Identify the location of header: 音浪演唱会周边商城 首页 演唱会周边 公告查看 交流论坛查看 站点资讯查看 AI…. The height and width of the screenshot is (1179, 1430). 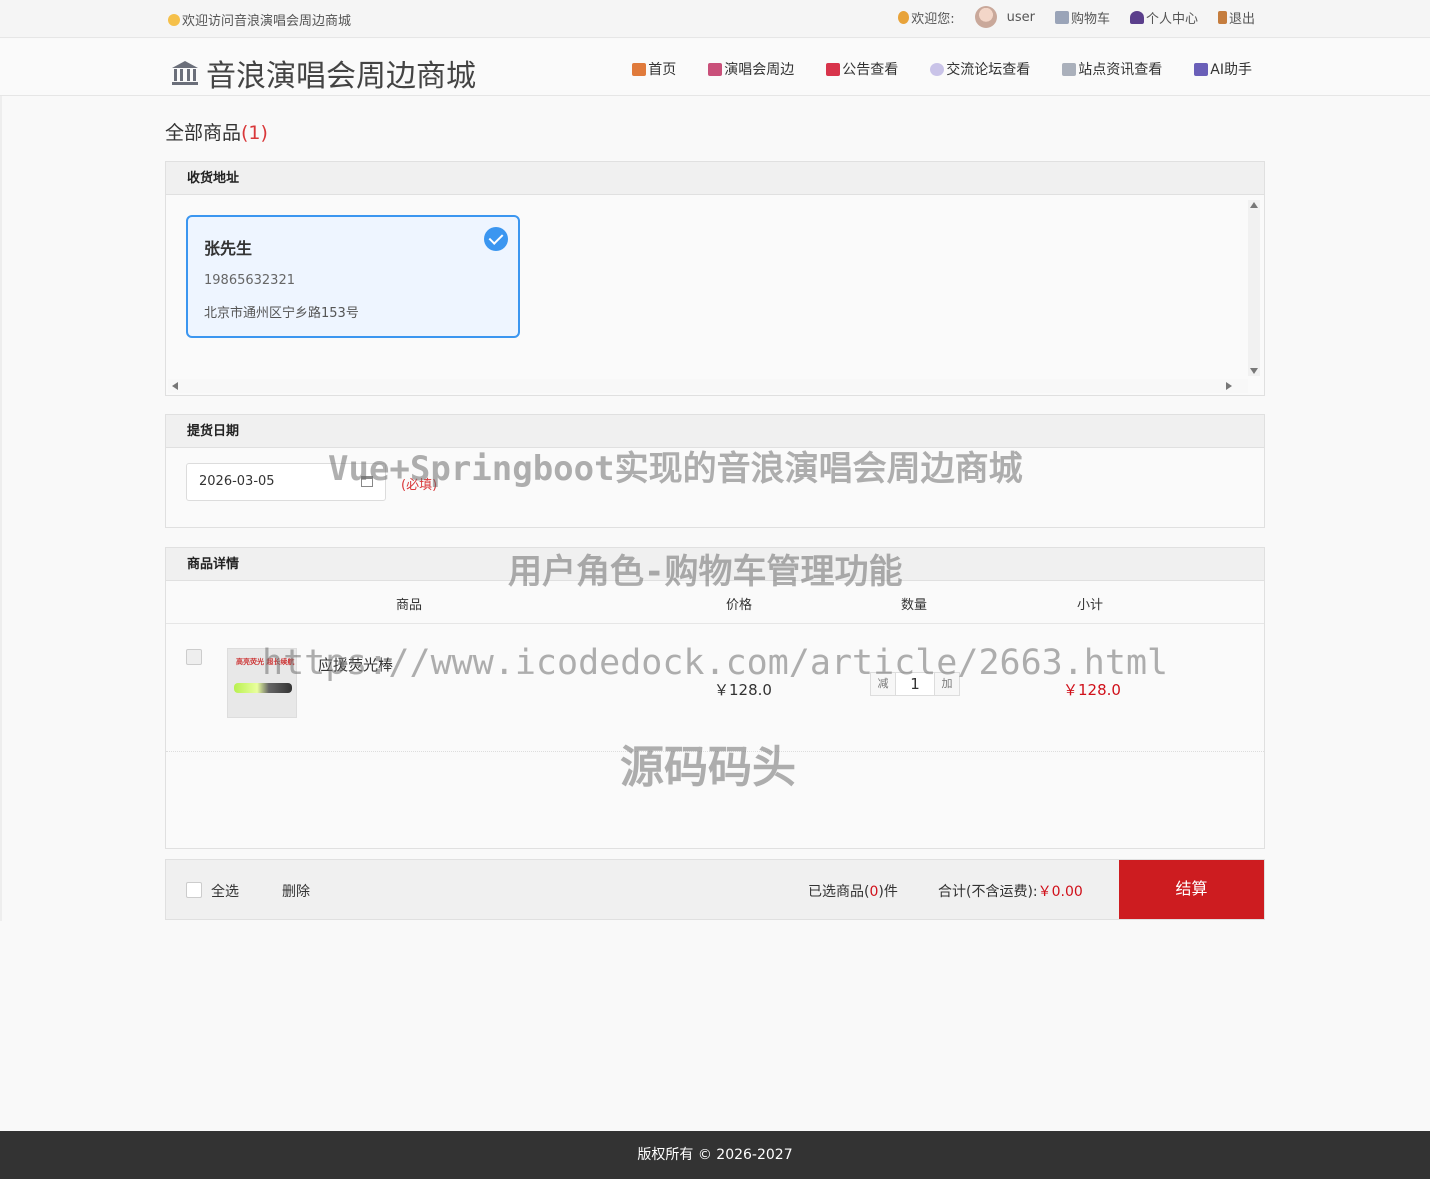
(715, 67).